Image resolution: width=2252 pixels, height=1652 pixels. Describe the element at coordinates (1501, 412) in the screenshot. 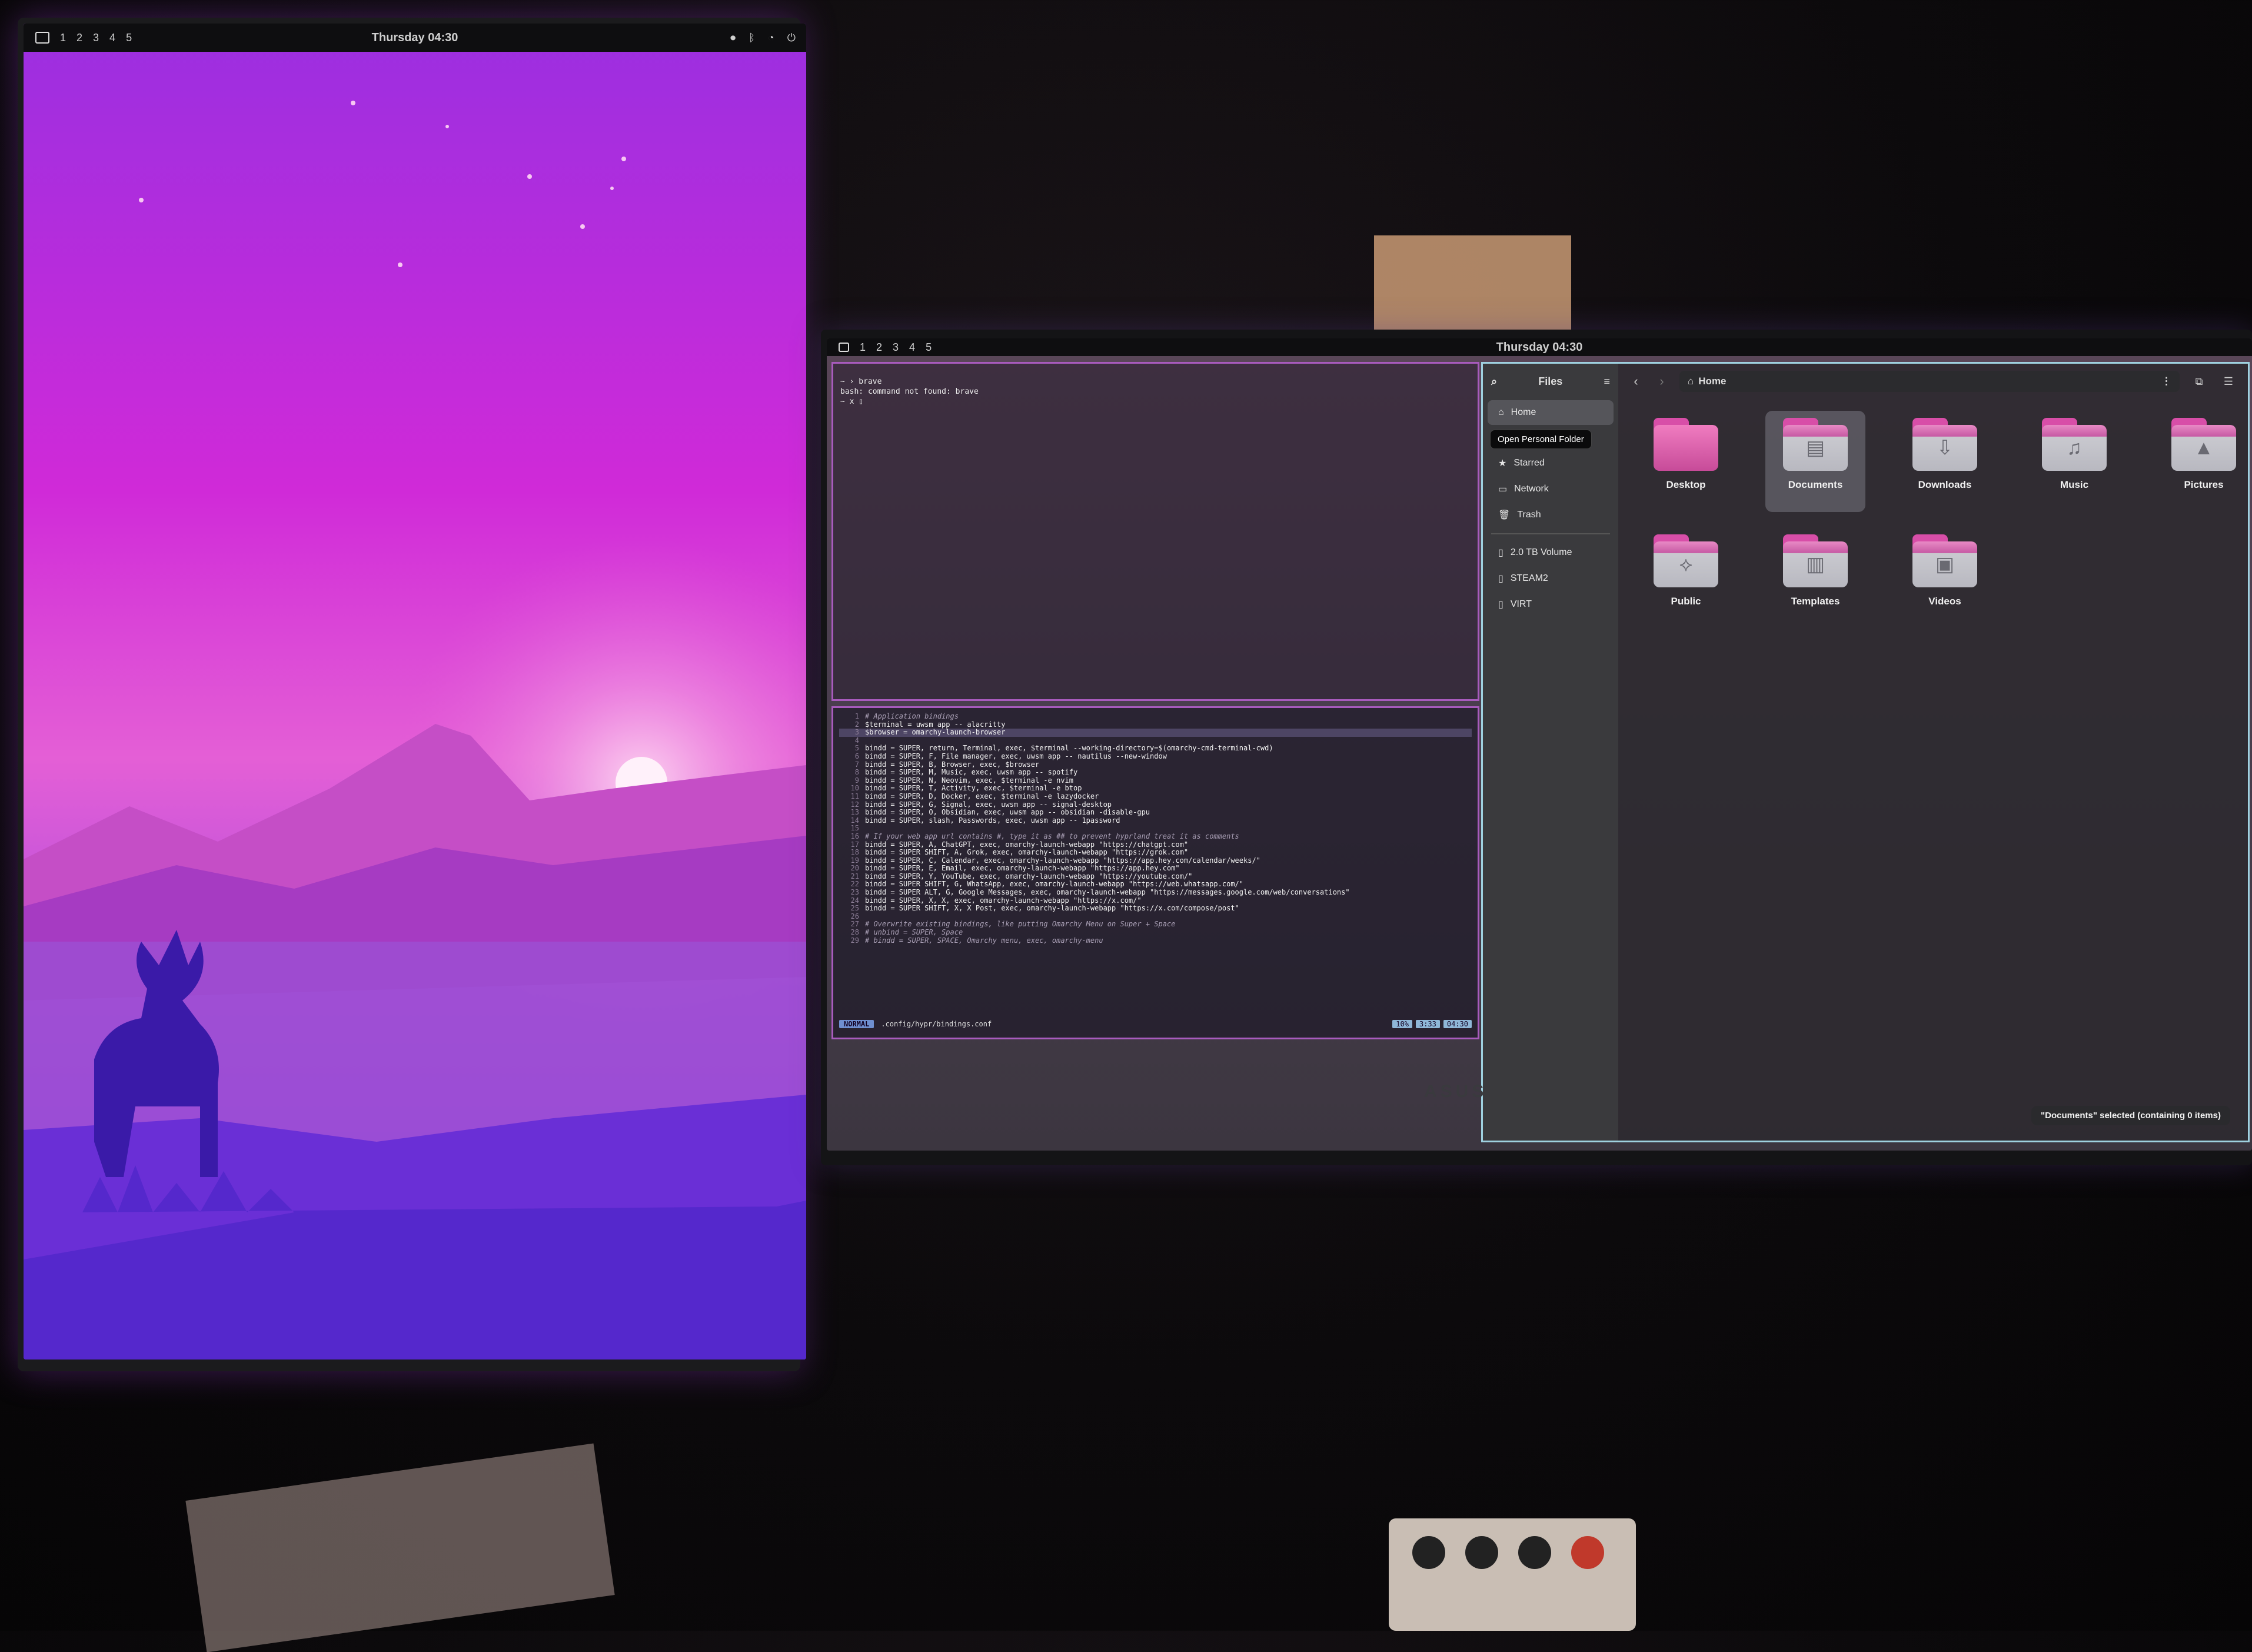

I see `home-icon: ⌂` at that location.